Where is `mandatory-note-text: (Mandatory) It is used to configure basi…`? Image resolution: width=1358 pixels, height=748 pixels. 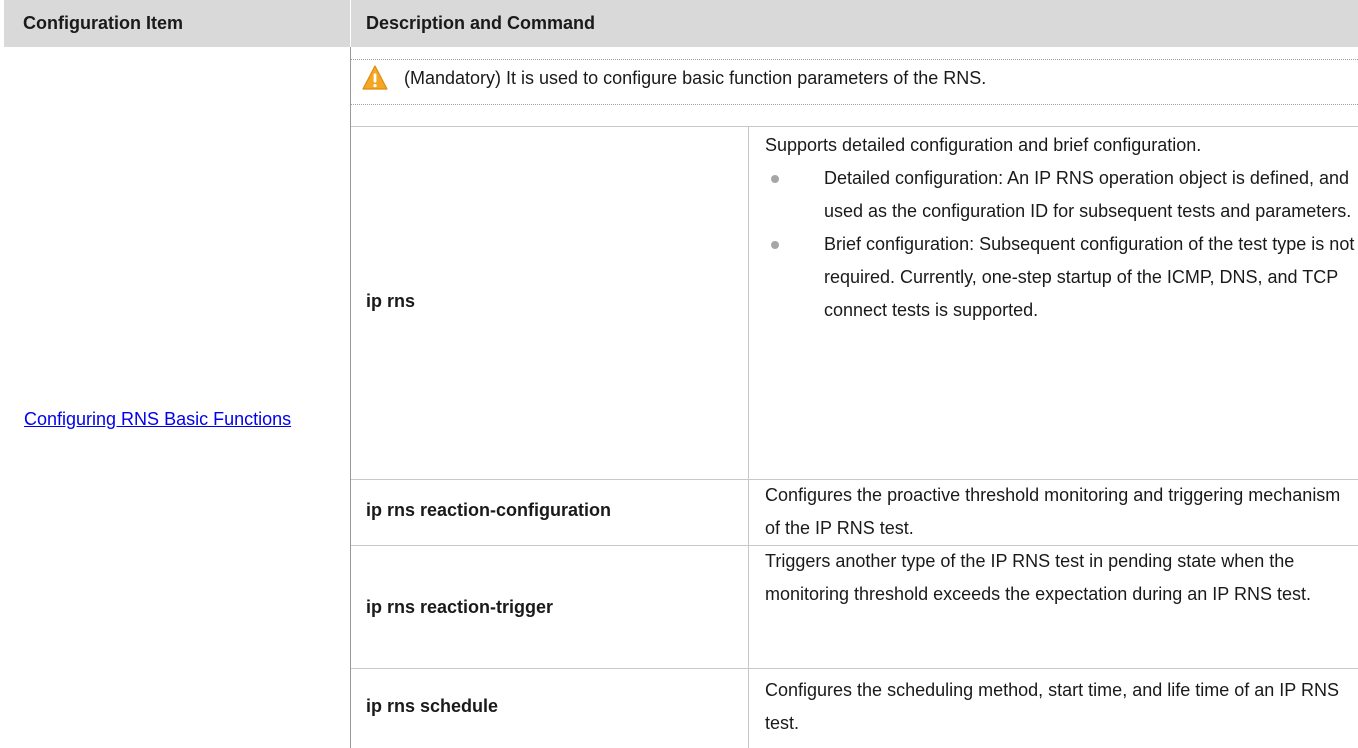
mandatory-note-text: (Mandatory) It is used to configure basi… is located at coordinates (695, 78).